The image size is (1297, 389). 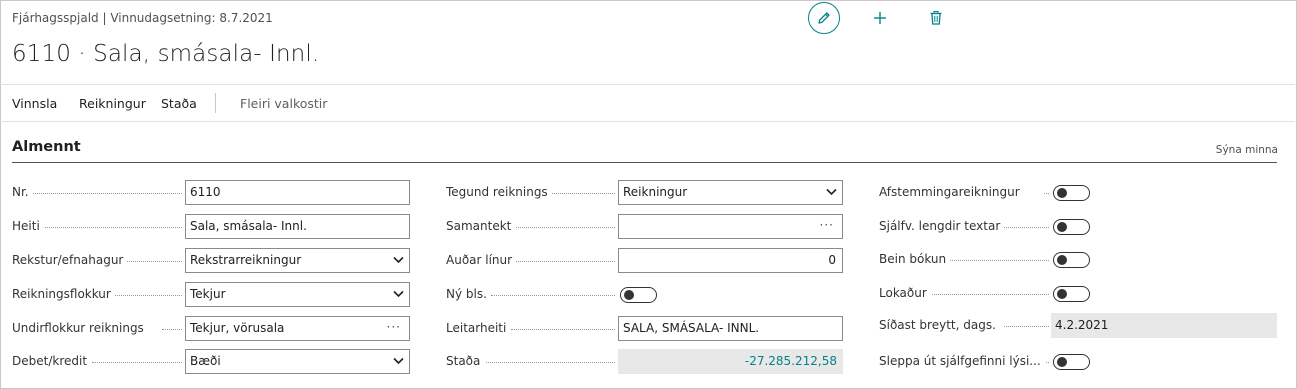 What do you see at coordinates (647, 121) in the screenshot?
I see `menu-divider-bottom` at bounding box center [647, 121].